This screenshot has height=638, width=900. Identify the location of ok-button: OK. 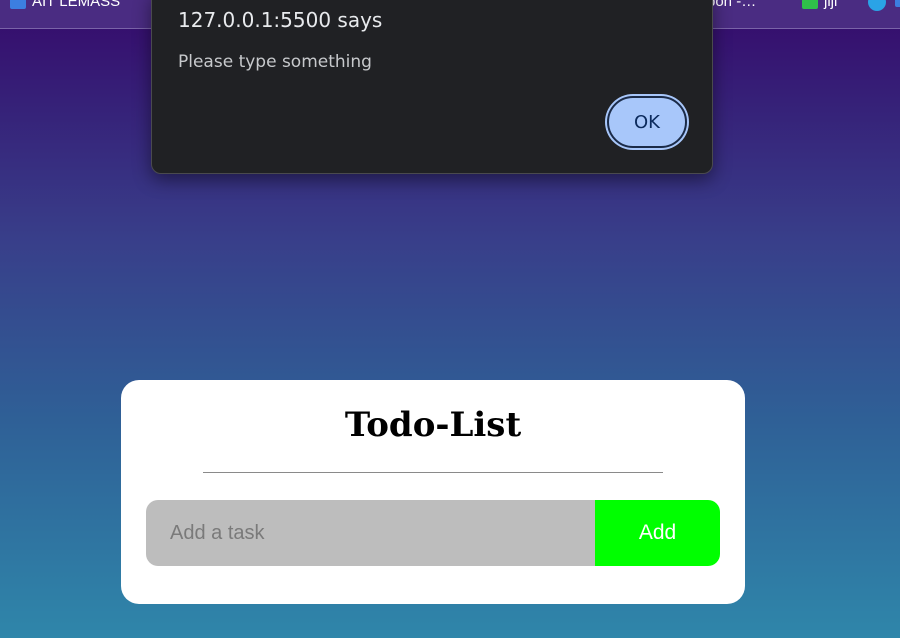
(647, 122).